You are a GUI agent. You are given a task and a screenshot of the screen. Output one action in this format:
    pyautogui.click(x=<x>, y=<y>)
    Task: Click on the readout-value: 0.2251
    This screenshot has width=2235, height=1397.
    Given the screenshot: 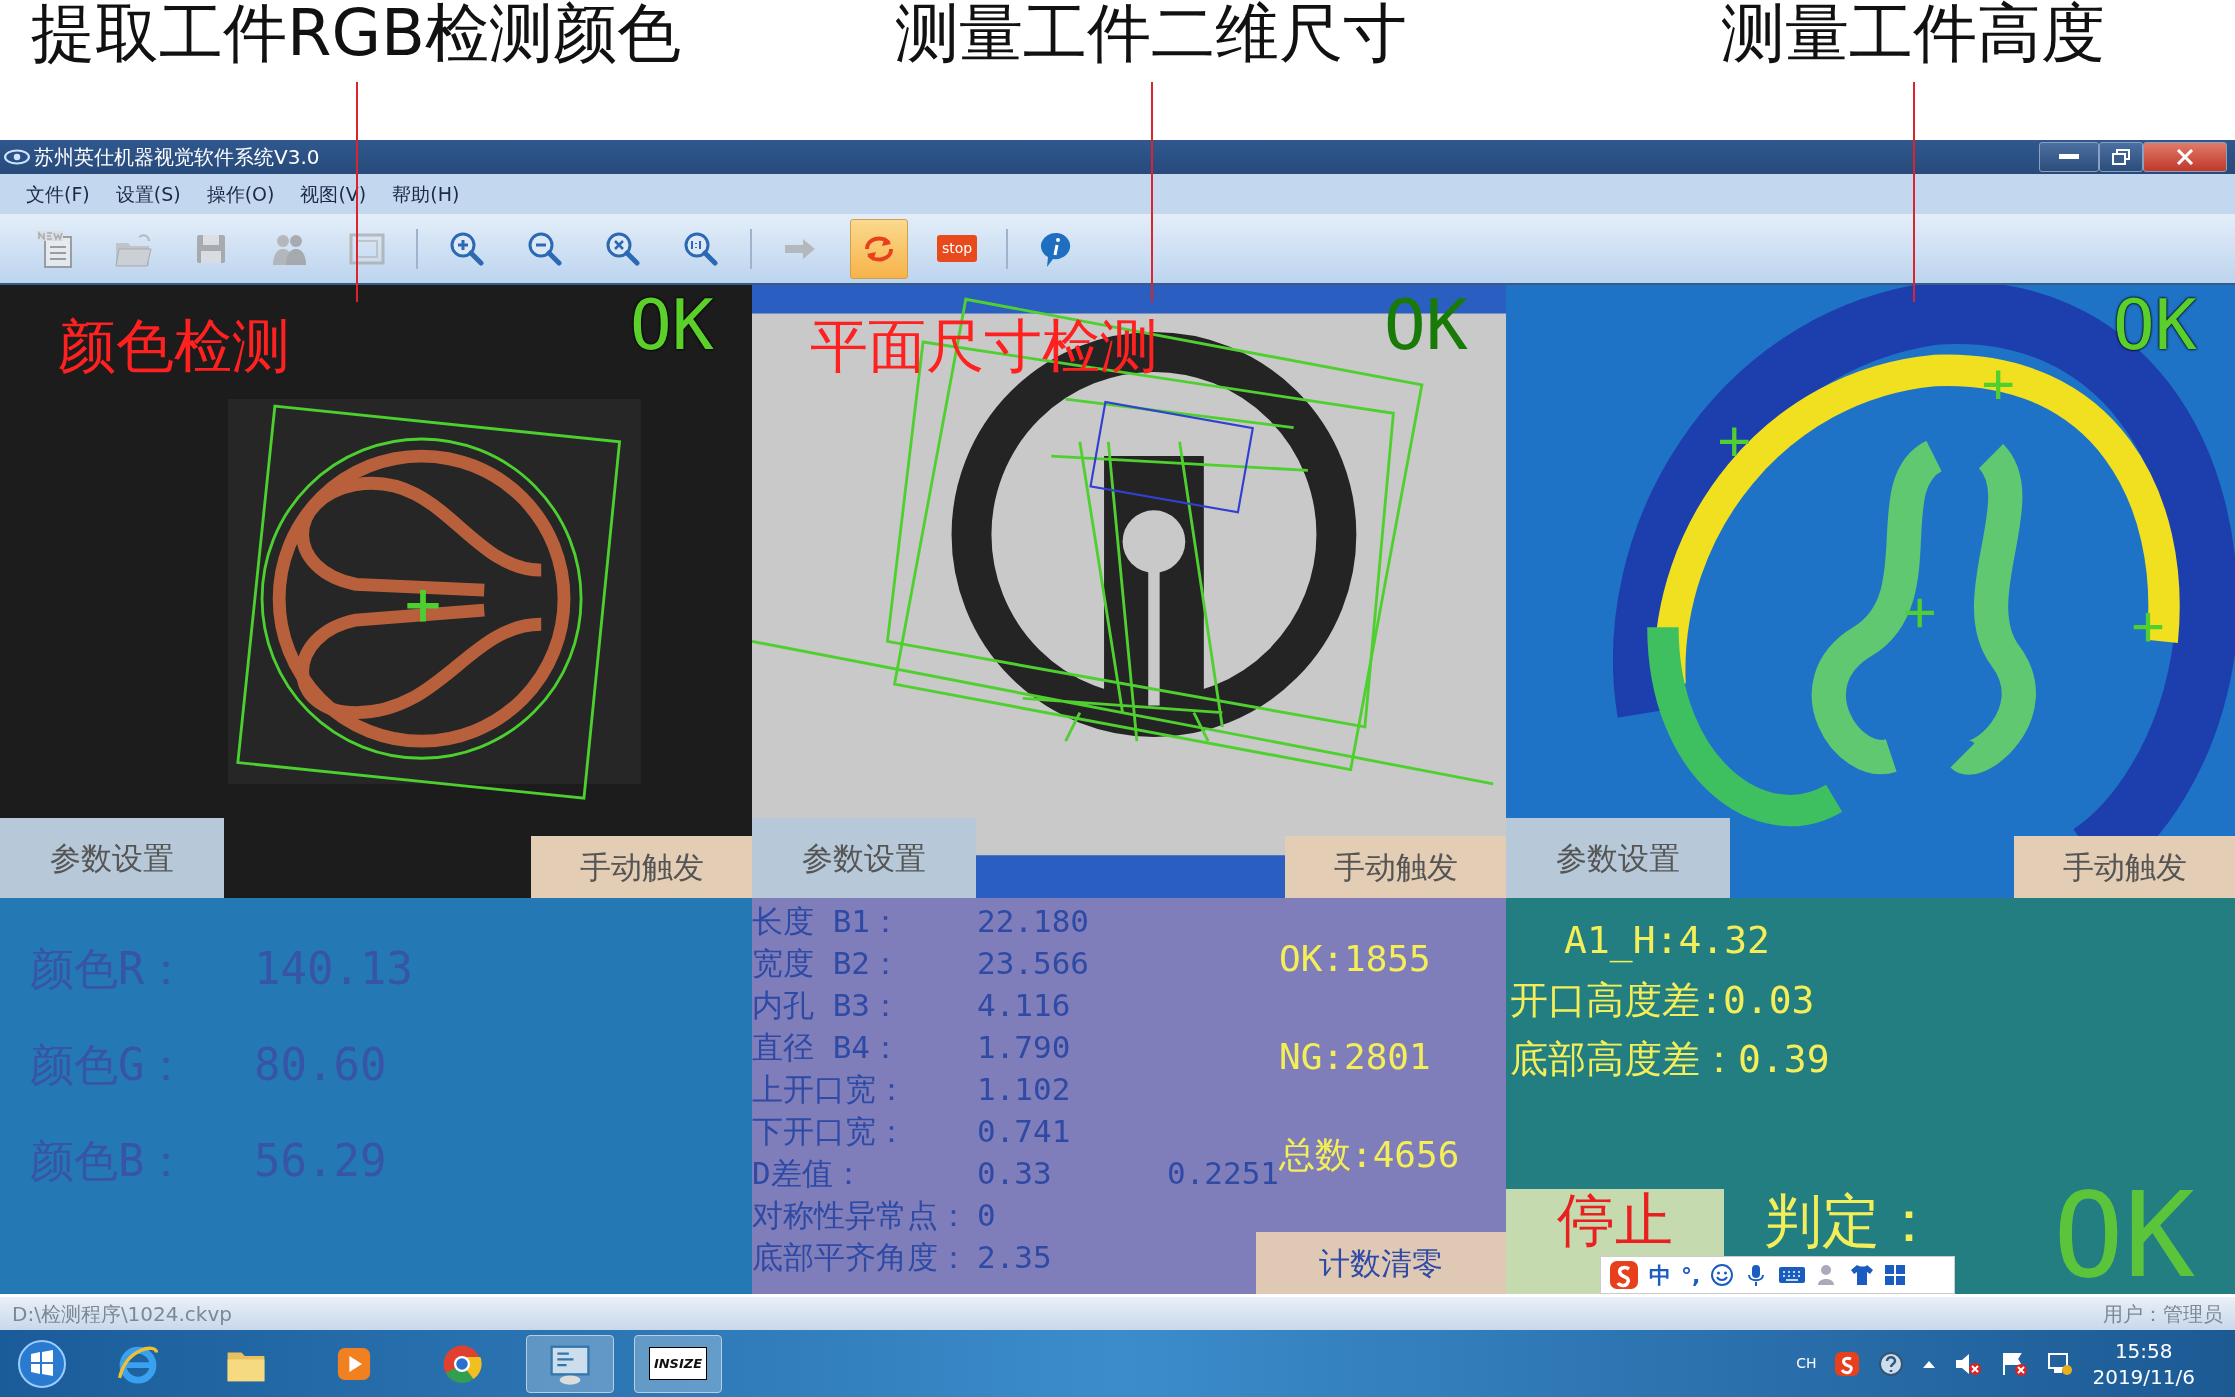 What is the action you would take?
    pyautogui.click(x=1223, y=1173)
    